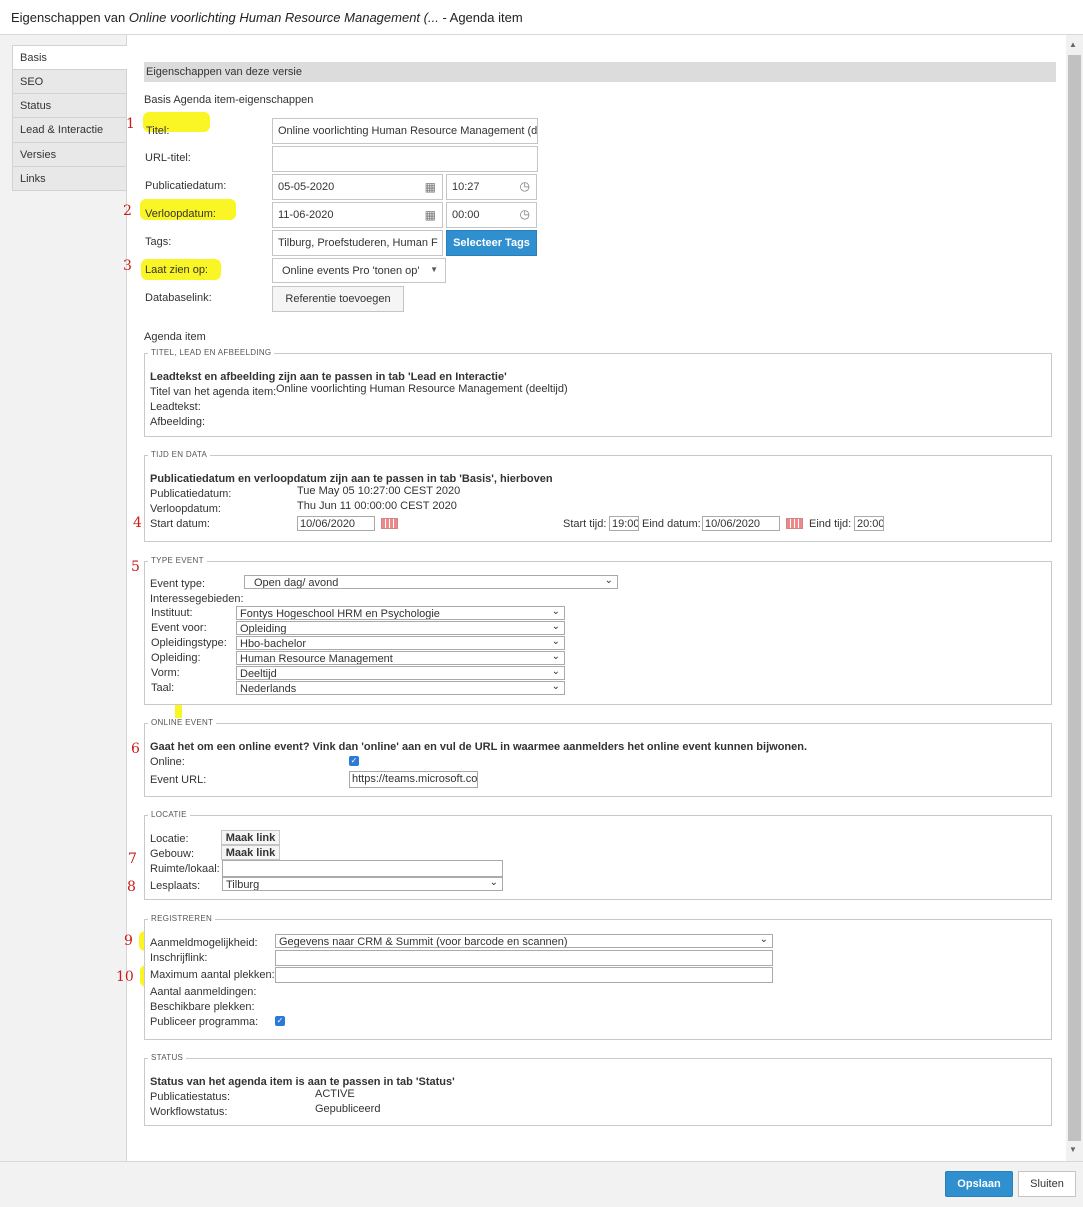  Describe the element at coordinates (203, 992) in the screenshot. I see `aantal-aanmeldingen-label: Aantal aanmeldingen:` at that location.